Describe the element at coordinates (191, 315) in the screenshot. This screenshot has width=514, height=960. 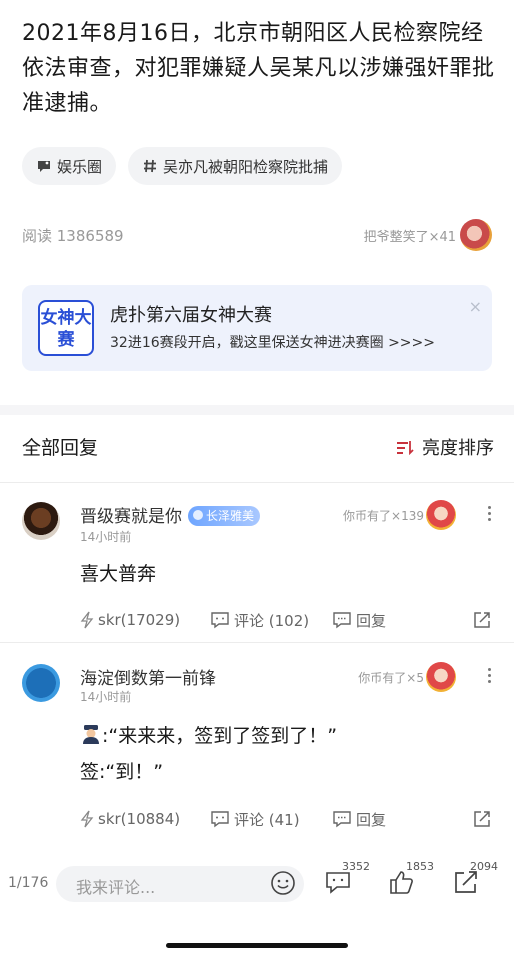
I see `banner-title: 虎扑第六届女神大赛` at that location.